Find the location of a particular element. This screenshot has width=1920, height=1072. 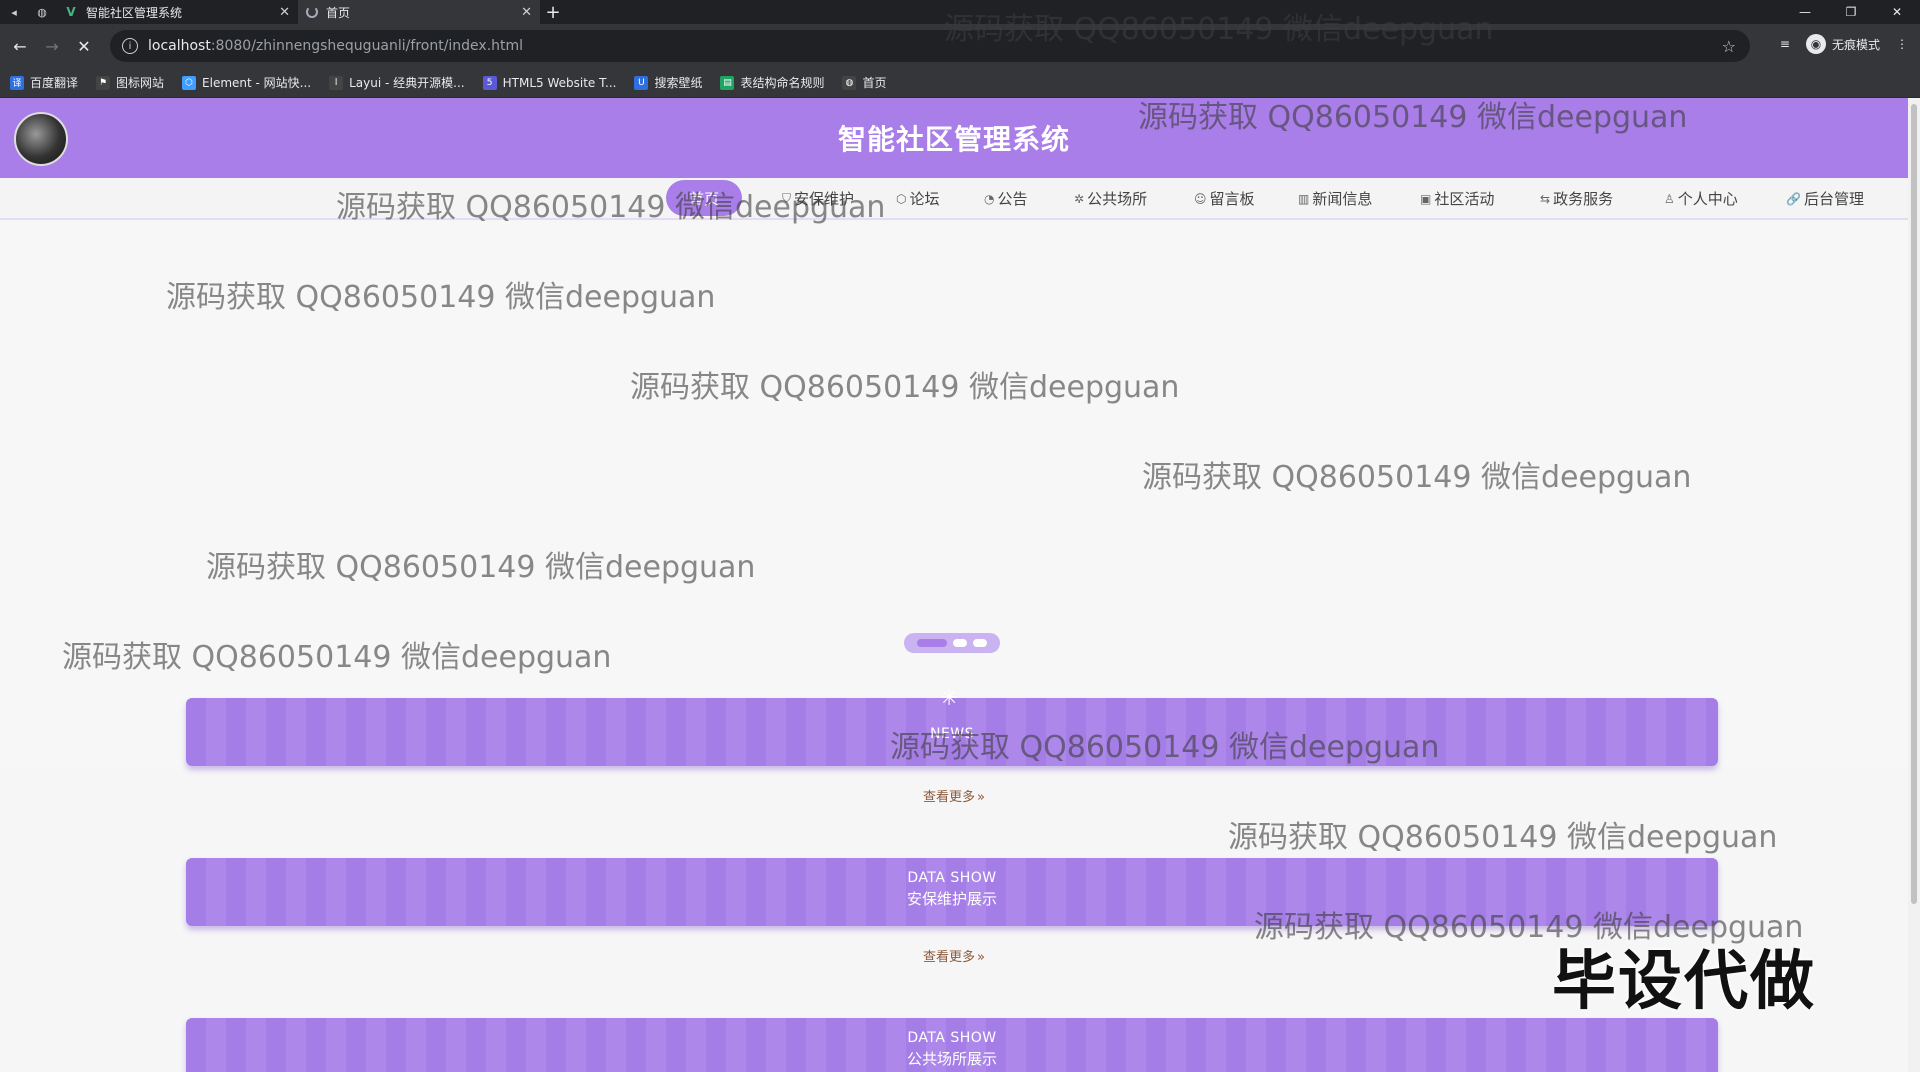

nav-item-public-places: ✲ 公共场所 is located at coordinates (1110, 198).